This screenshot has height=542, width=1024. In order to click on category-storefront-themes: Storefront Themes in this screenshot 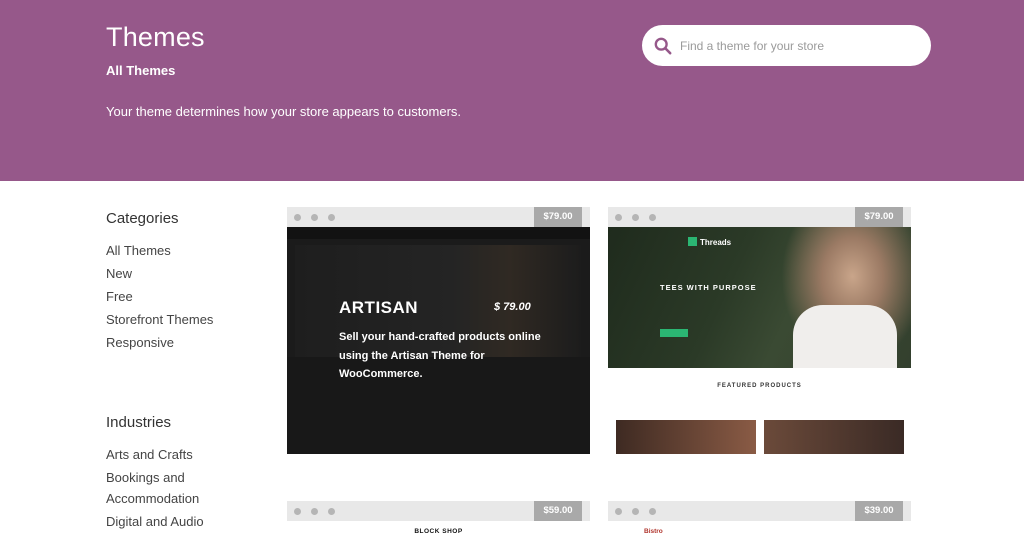, I will do `click(159, 320)`.